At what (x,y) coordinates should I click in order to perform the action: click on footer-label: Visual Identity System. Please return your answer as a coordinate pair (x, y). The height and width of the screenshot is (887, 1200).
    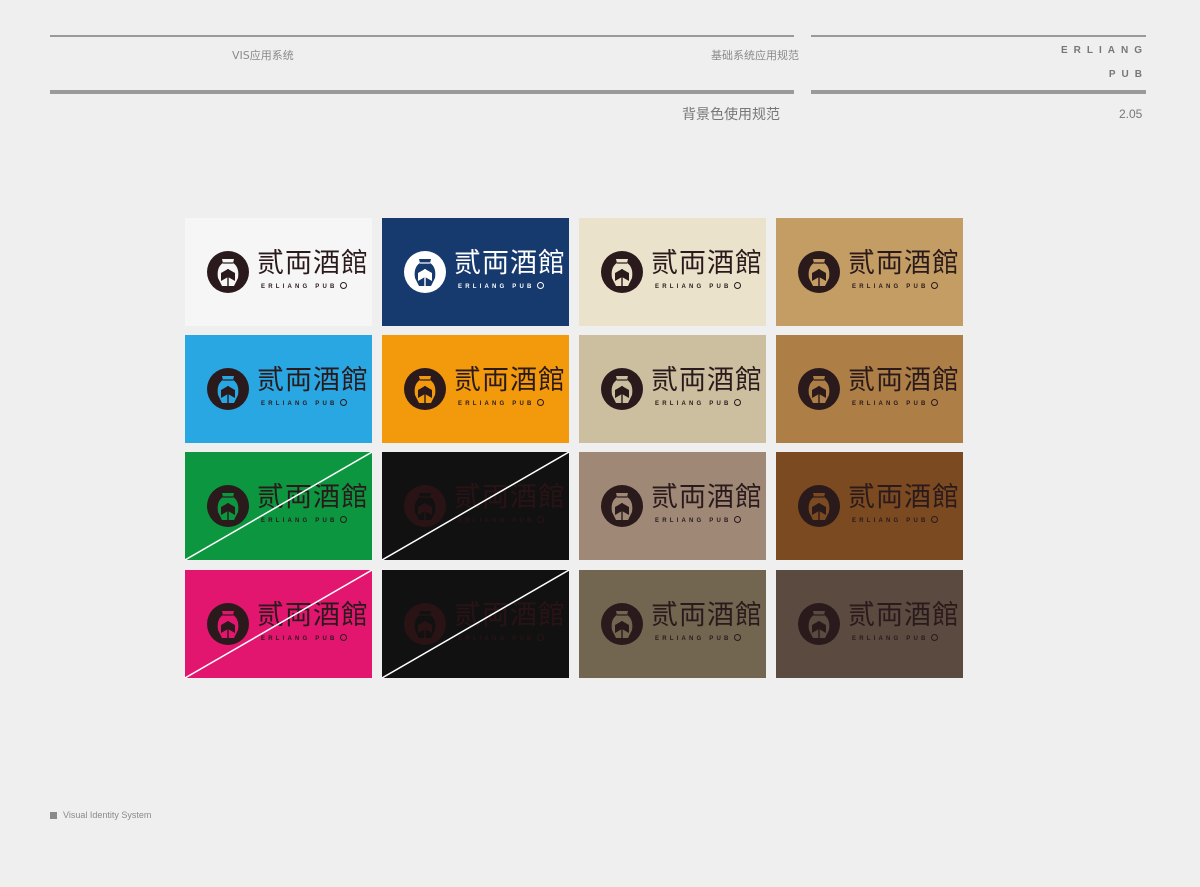
    Looking at the image, I should click on (107, 815).